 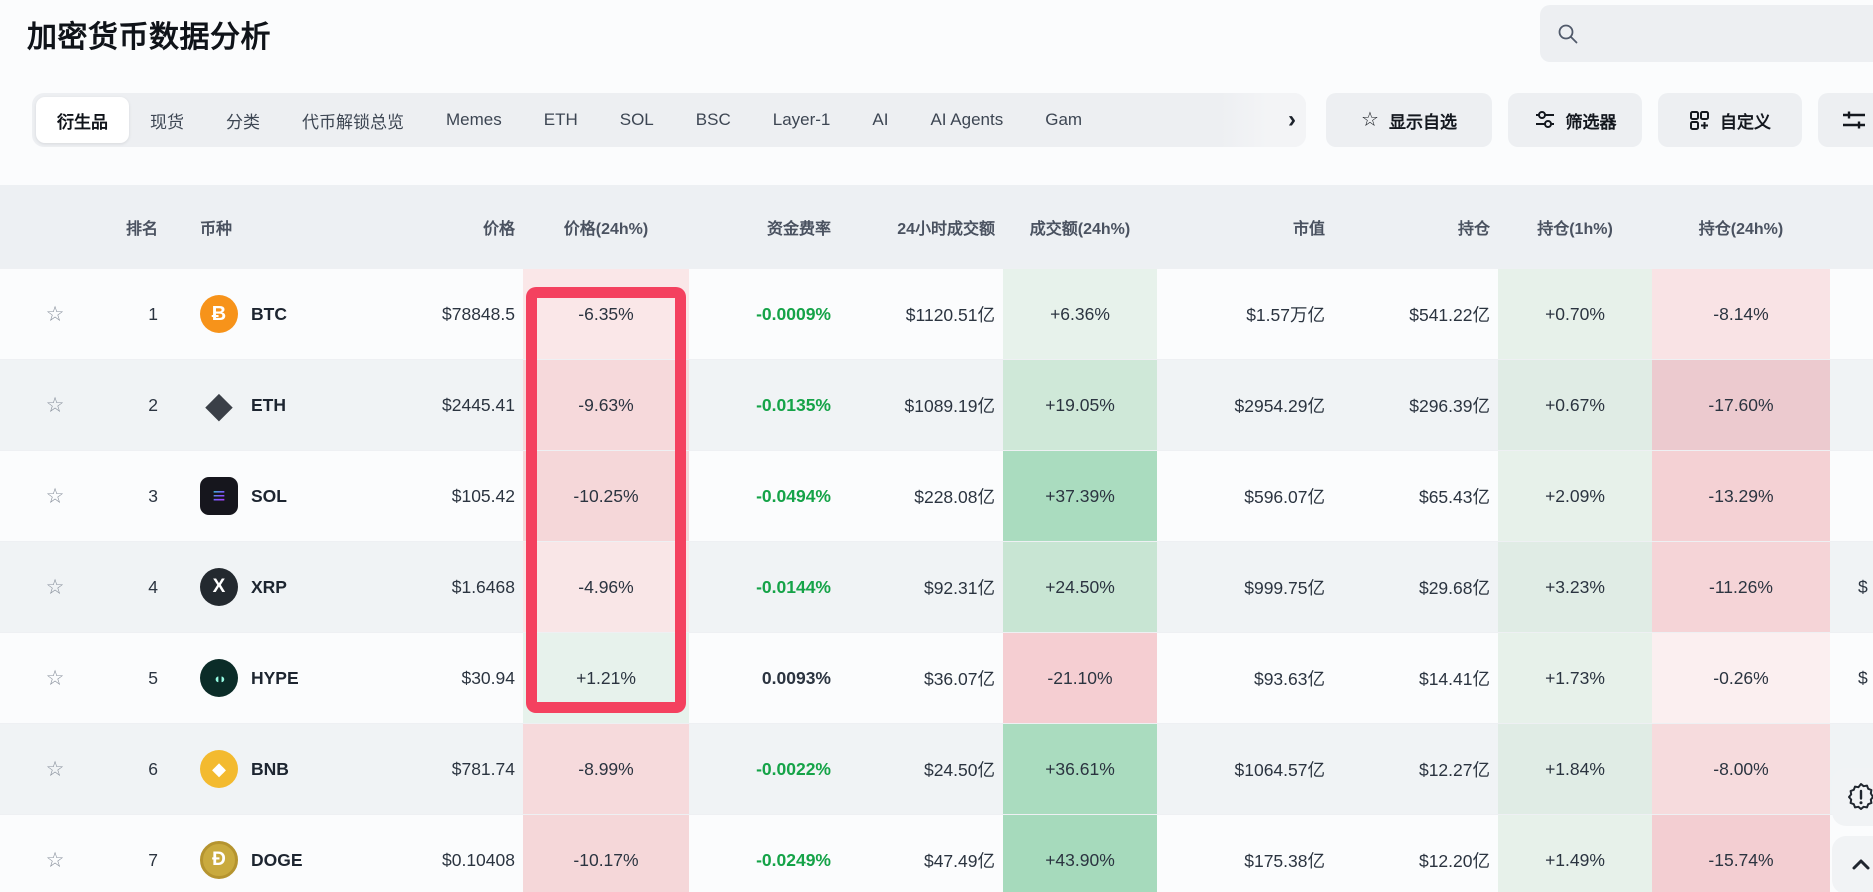 I want to click on open-interest-24h-cell: -8.14%, so click(x=1741, y=314).